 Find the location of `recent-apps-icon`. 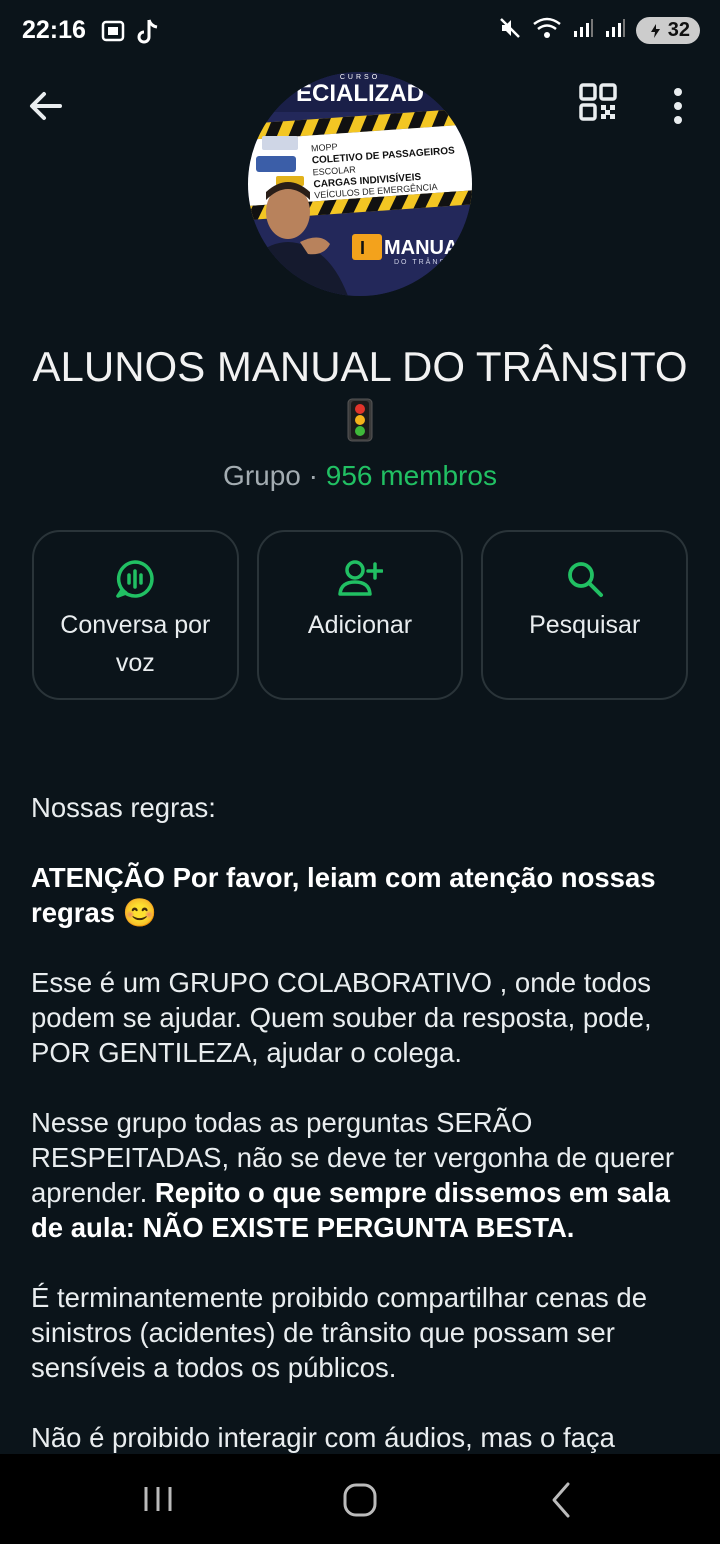

recent-apps-icon is located at coordinates (158, 1499).